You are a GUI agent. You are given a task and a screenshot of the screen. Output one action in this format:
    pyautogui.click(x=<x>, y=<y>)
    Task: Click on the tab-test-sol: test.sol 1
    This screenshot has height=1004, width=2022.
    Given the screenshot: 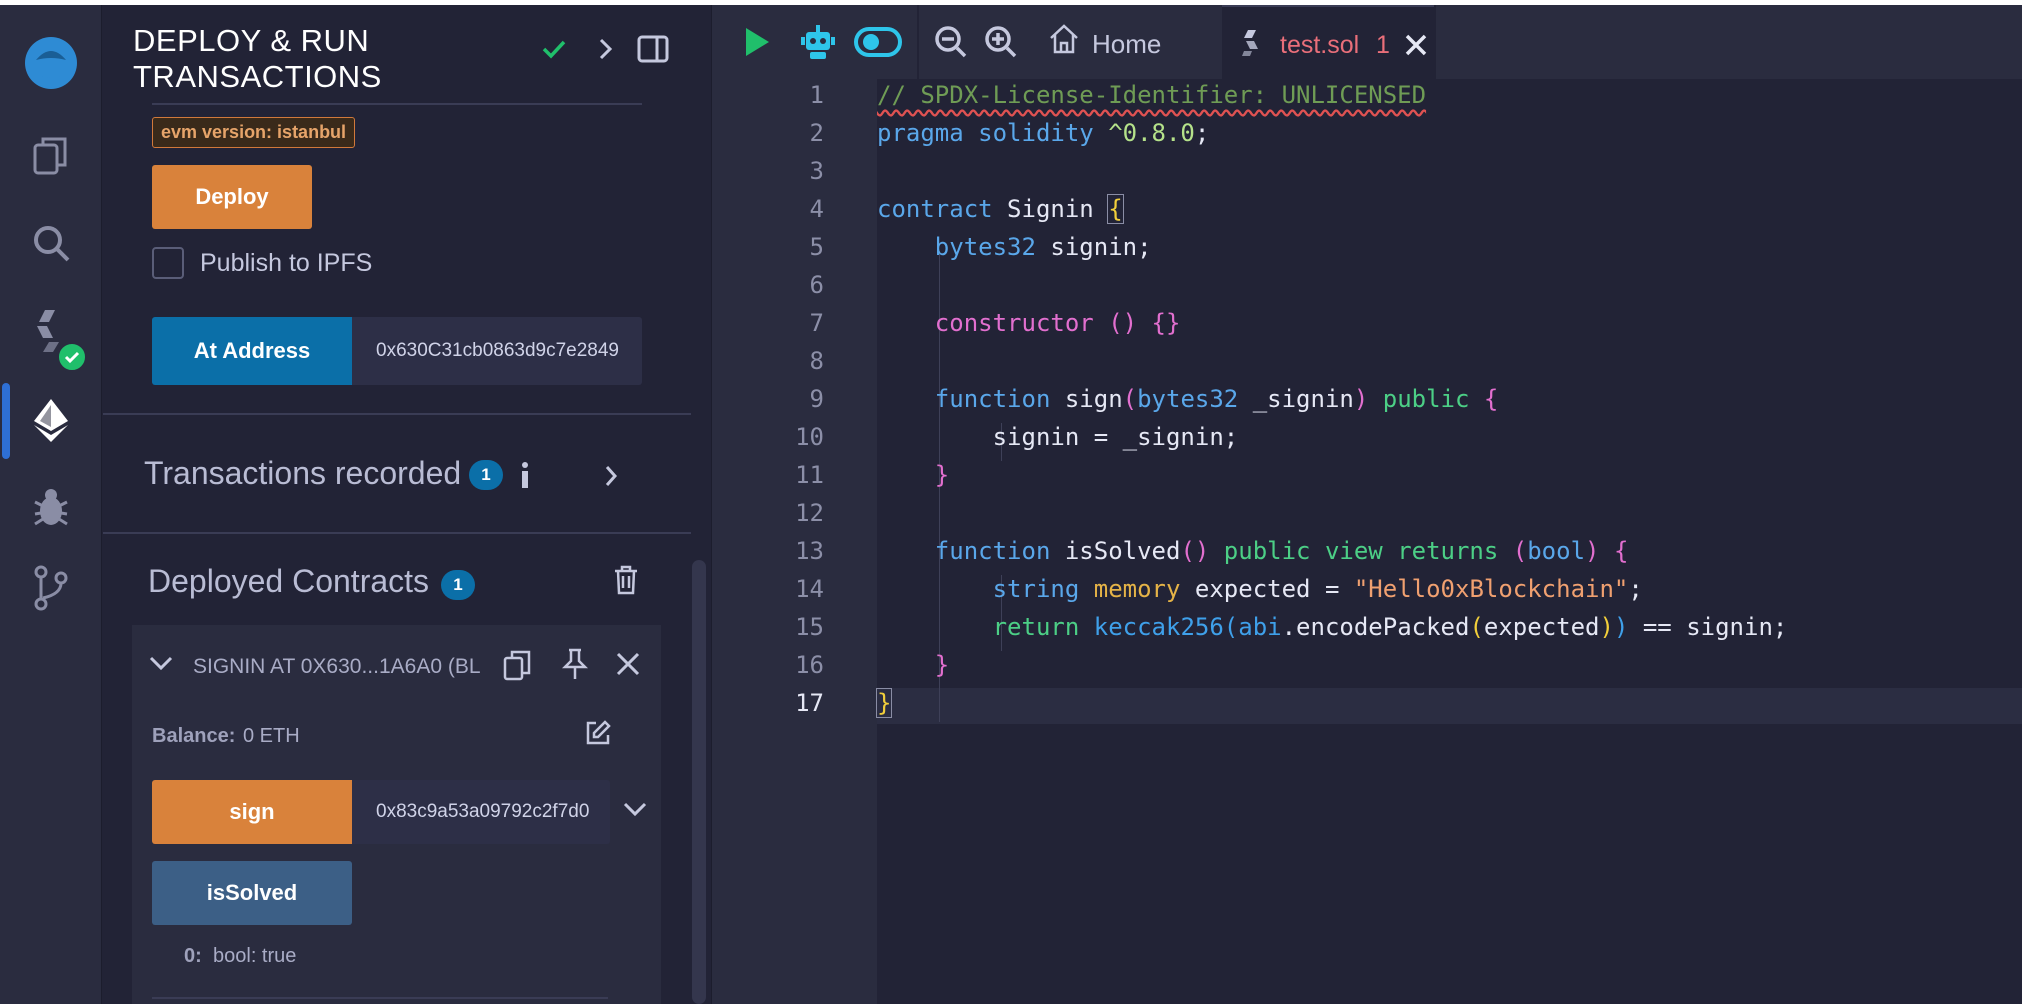 What is the action you would take?
    pyautogui.click(x=1328, y=42)
    